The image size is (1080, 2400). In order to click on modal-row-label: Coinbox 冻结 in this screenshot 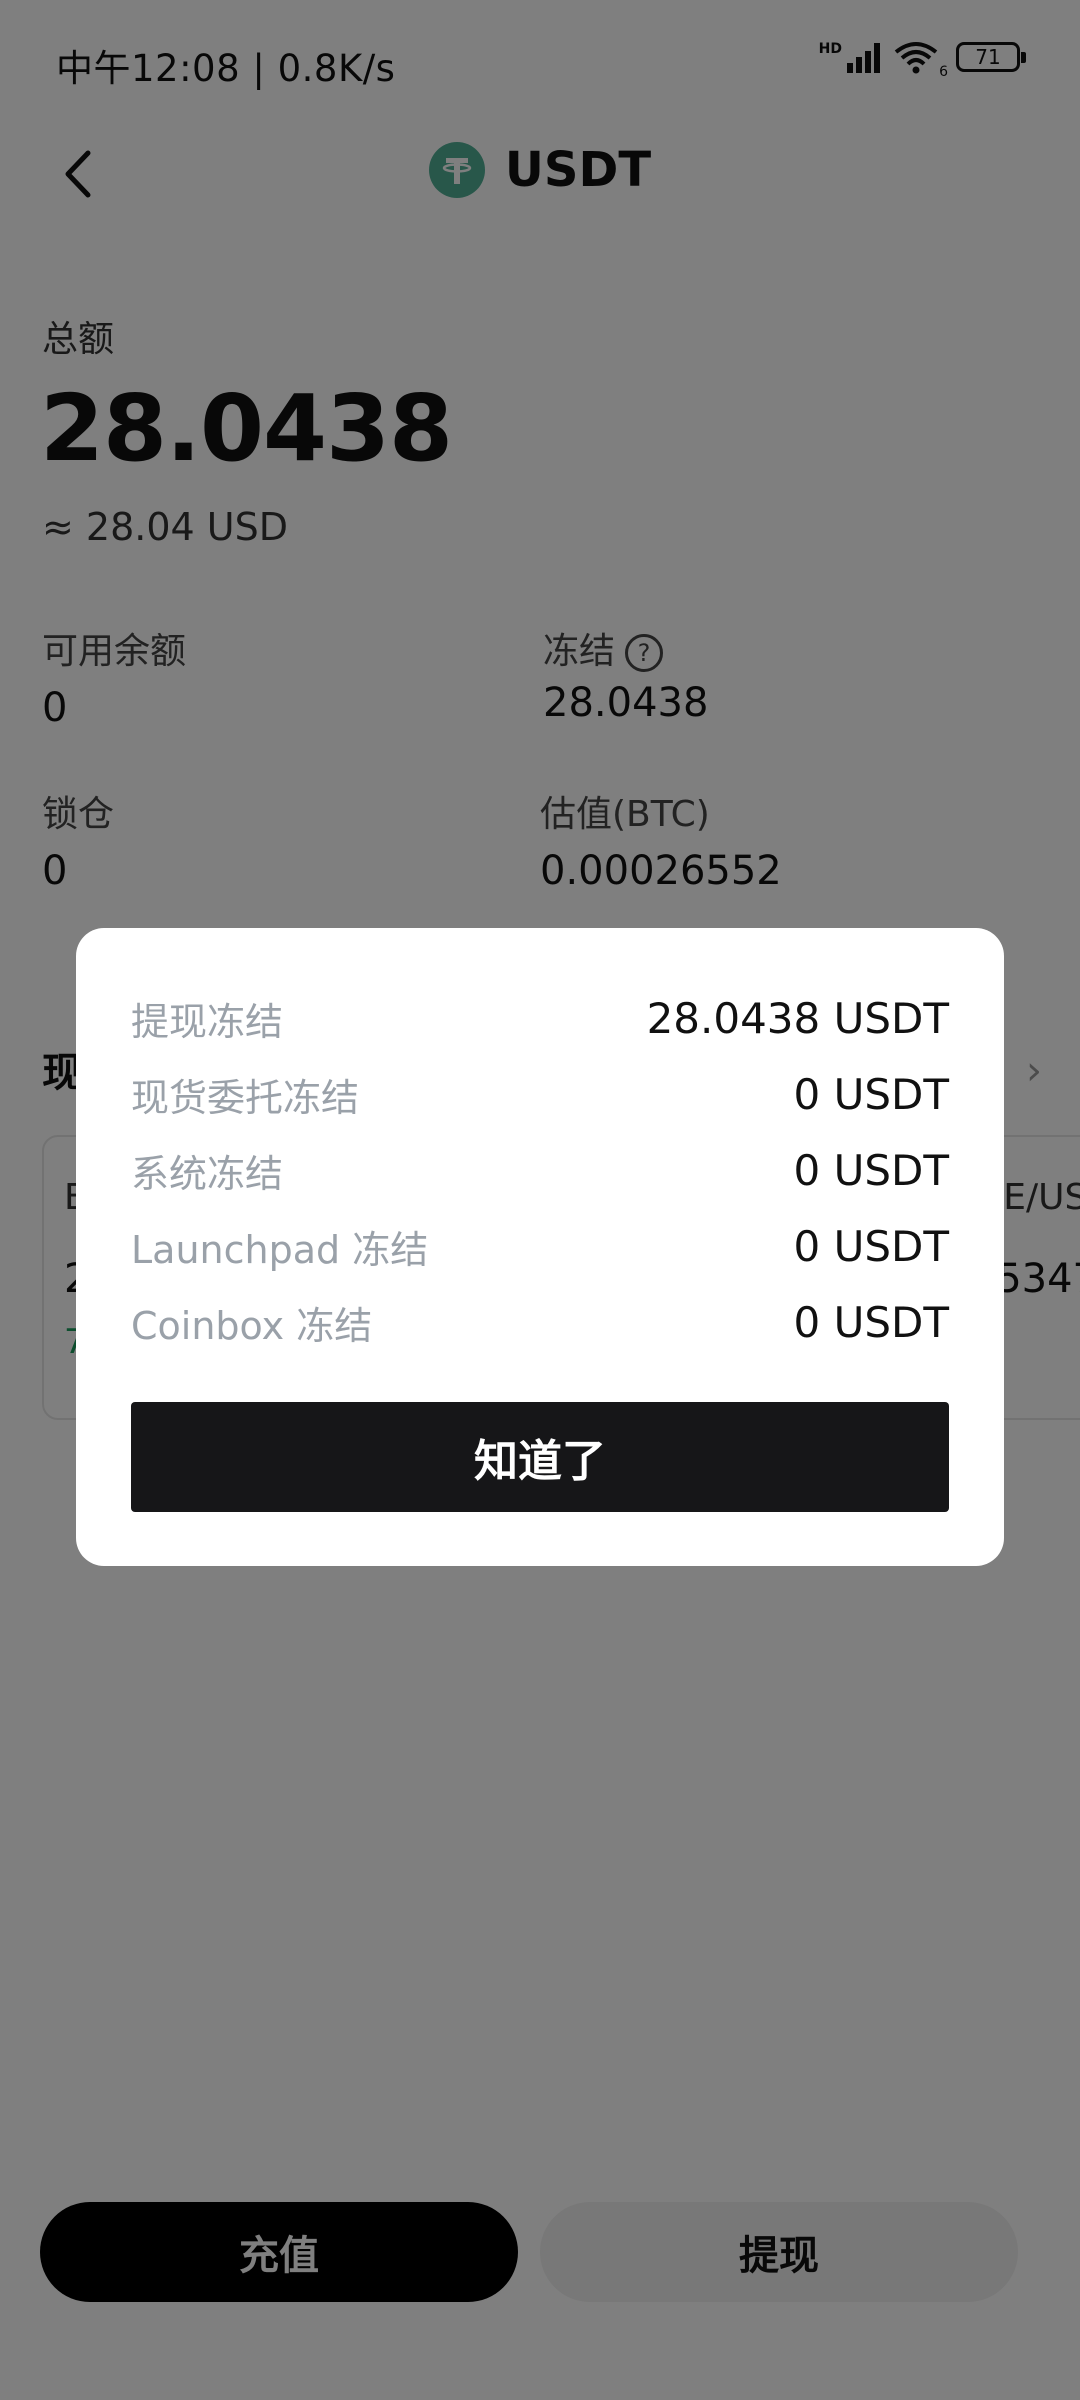, I will do `click(252, 1325)`.